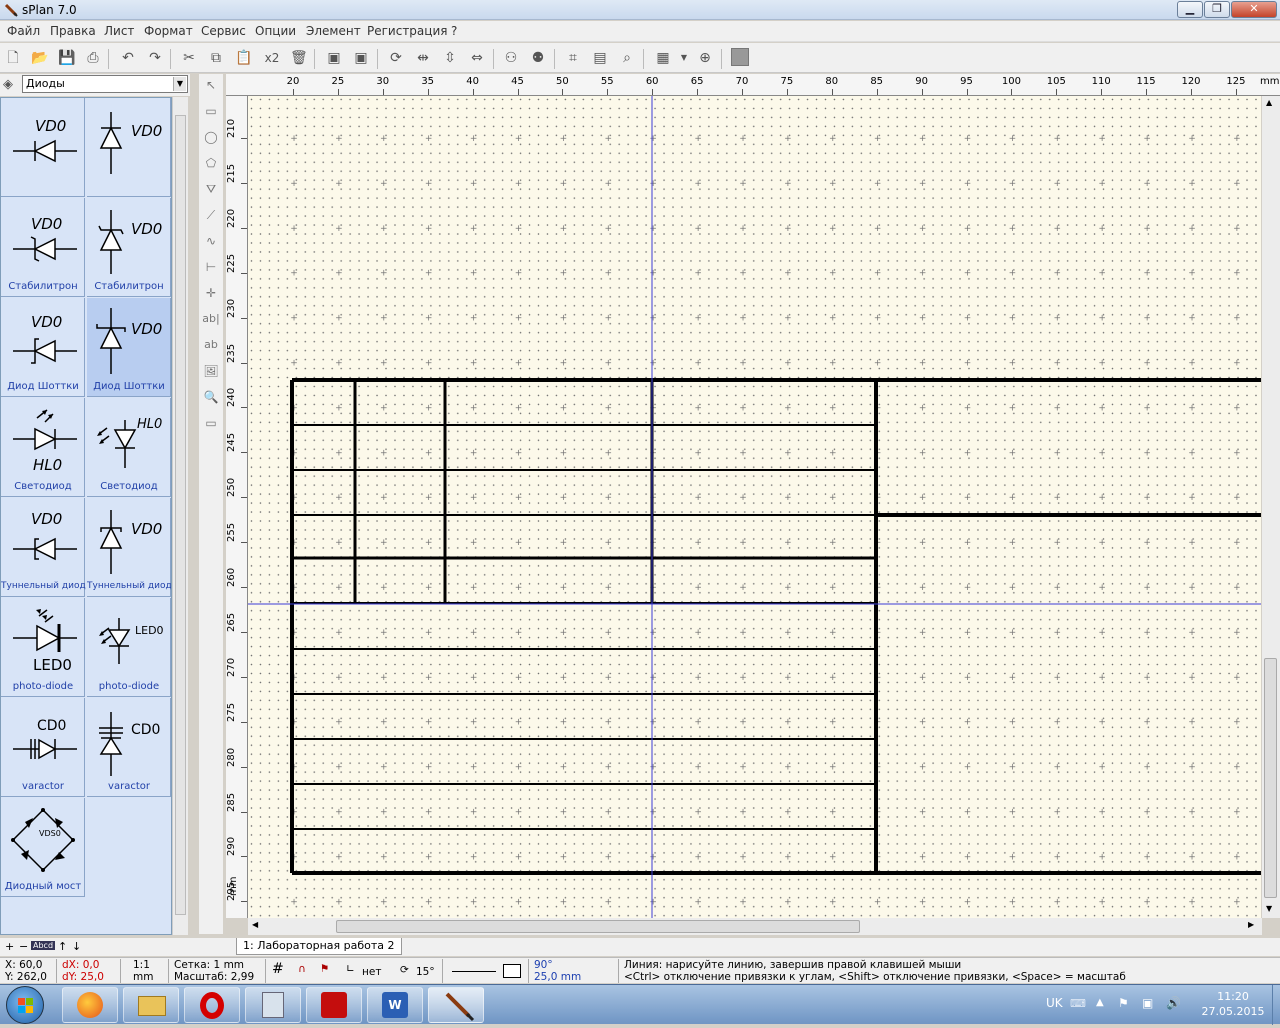  What do you see at coordinates (740, 57) in the screenshot?
I see `color-swatch` at bounding box center [740, 57].